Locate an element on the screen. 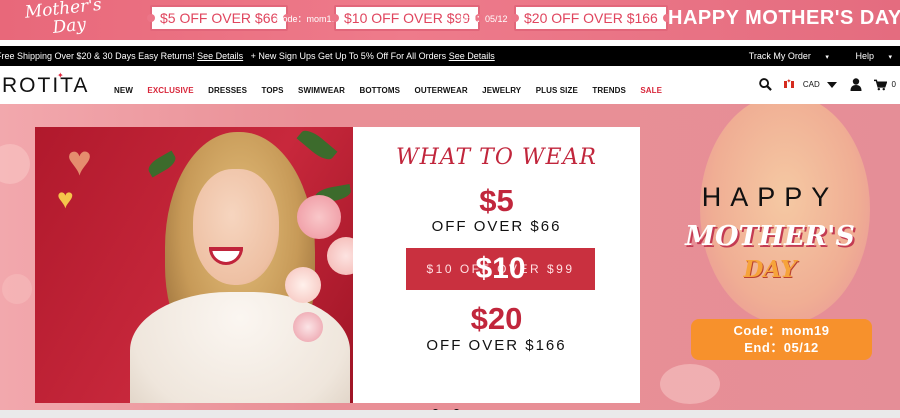 The width and height of the screenshot is (900, 418). nav-item-trends: TRENDS is located at coordinates (609, 90).